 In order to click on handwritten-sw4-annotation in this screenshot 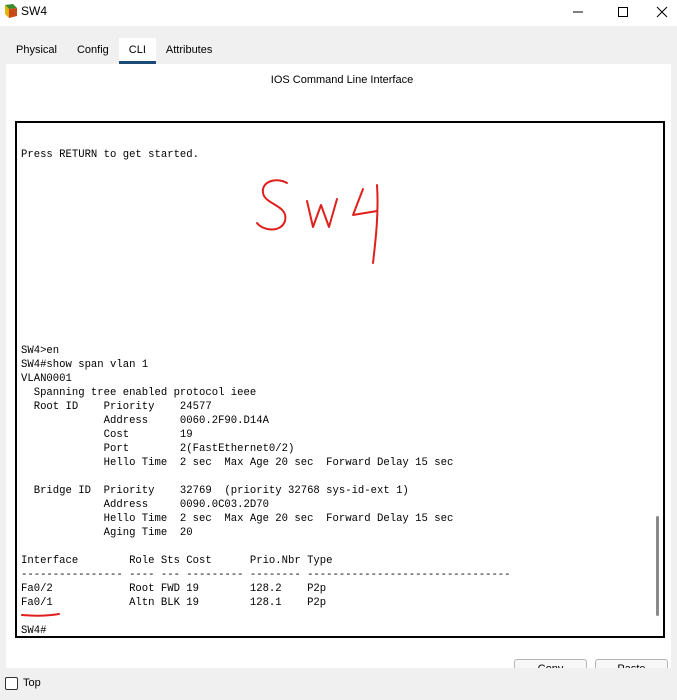, I will do `click(317, 221)`.